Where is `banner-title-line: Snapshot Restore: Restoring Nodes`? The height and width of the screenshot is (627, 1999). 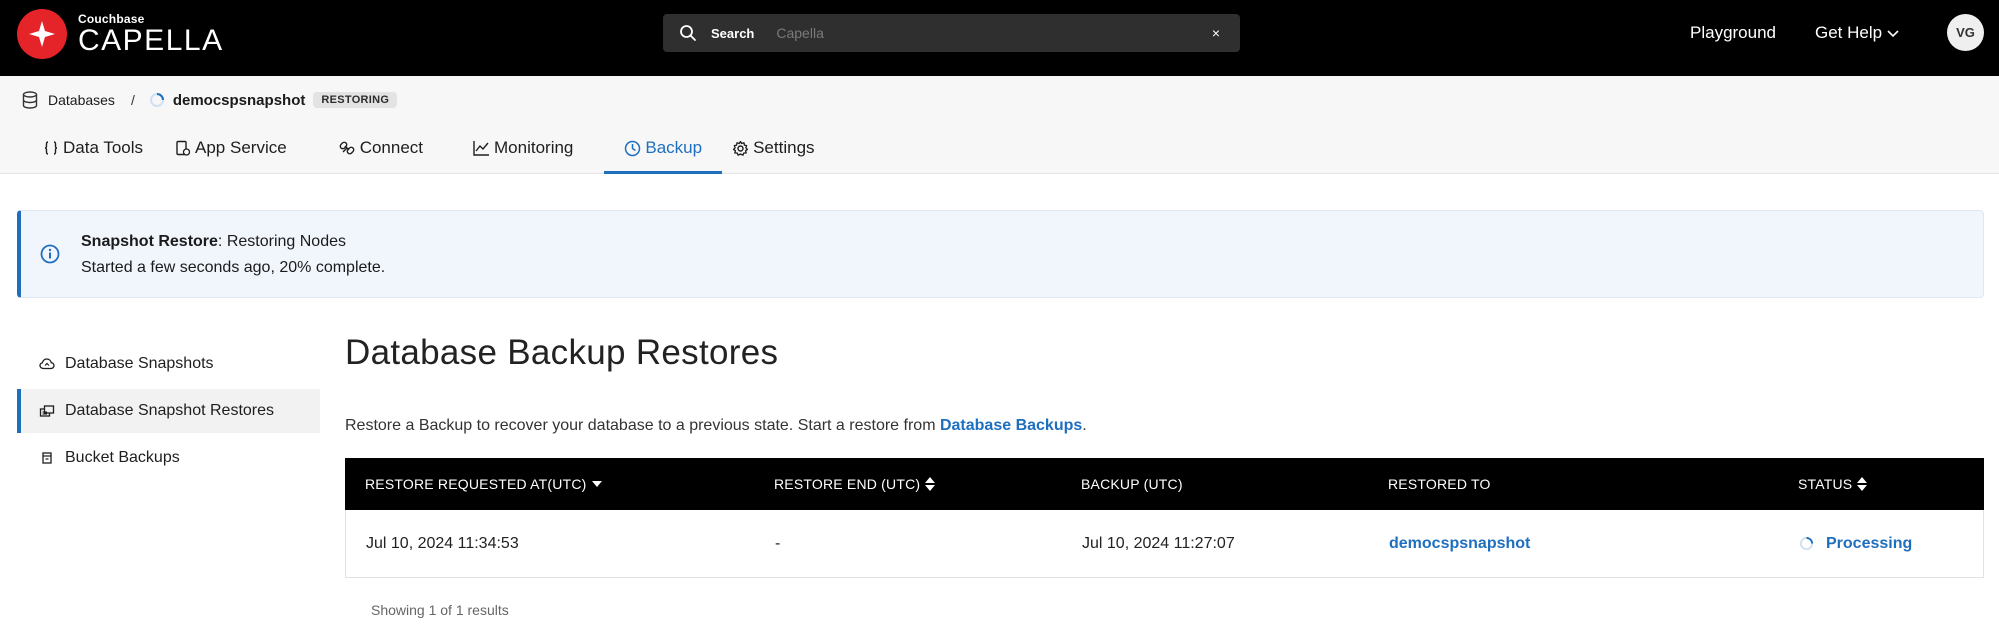
banner-title-line: Snapshot Restore: Restoring Nodes is located at coordinates (213, 242).